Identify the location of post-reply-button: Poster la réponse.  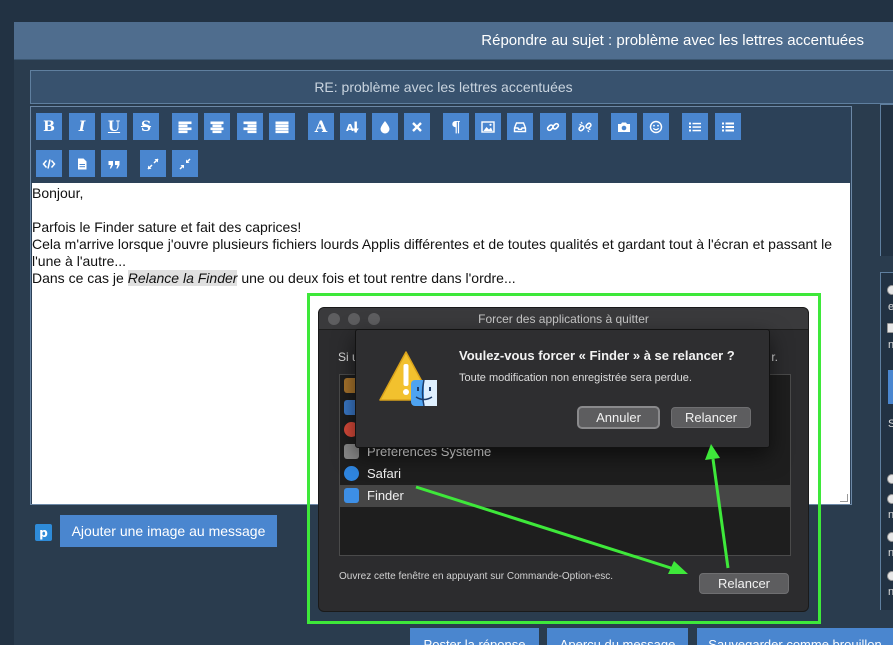
(474, 636).